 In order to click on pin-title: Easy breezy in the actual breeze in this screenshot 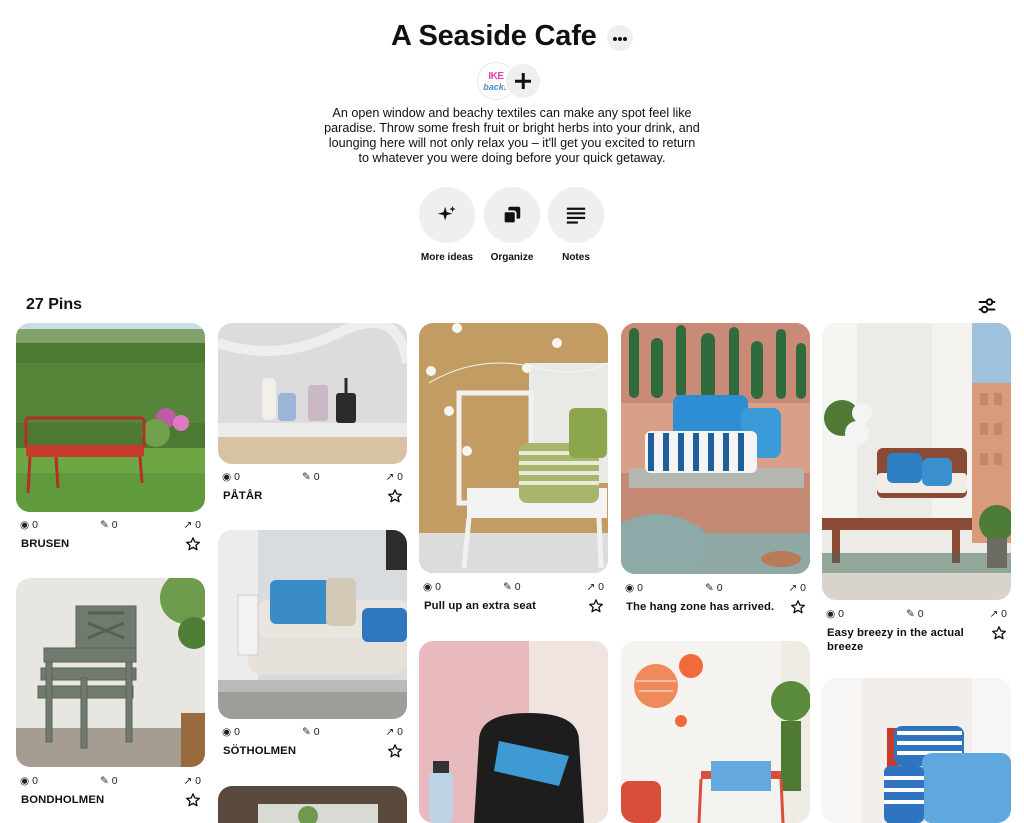, I will do `click(895, 640)`.